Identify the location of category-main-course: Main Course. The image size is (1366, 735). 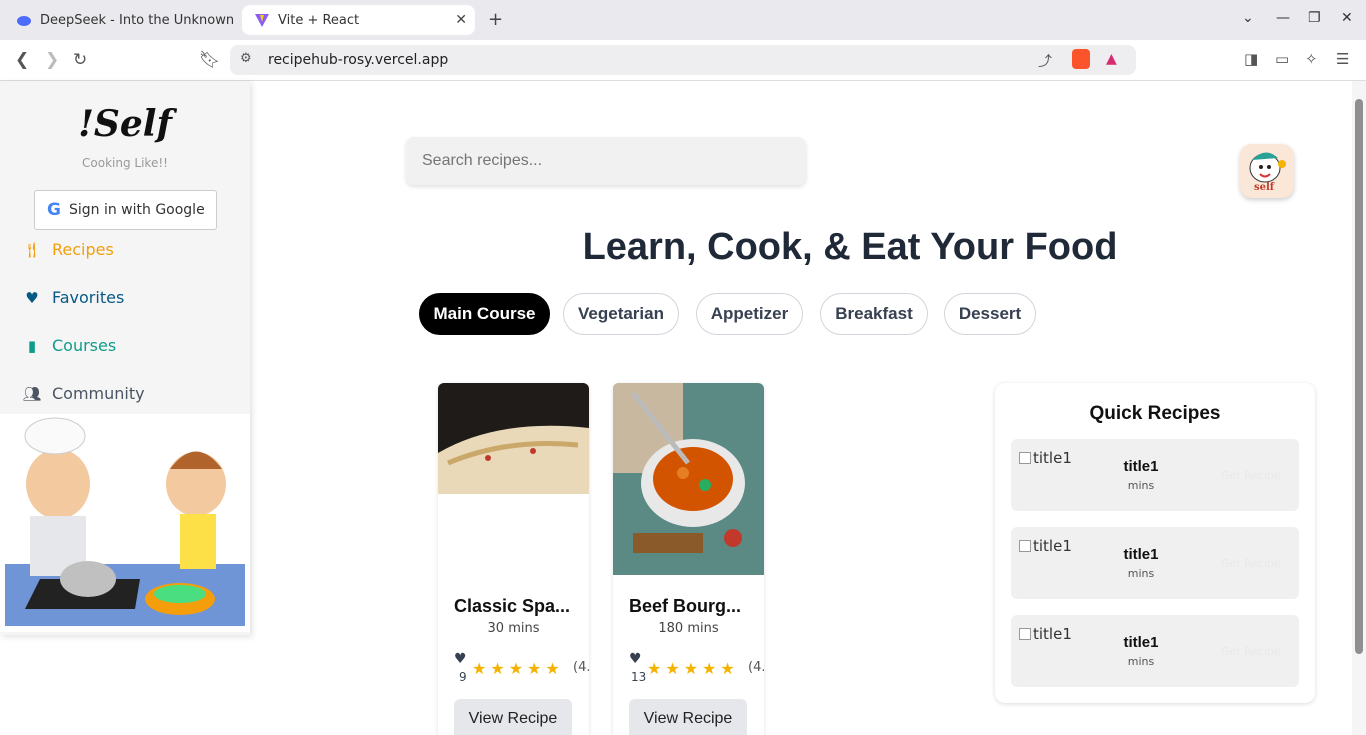
(484, 314).